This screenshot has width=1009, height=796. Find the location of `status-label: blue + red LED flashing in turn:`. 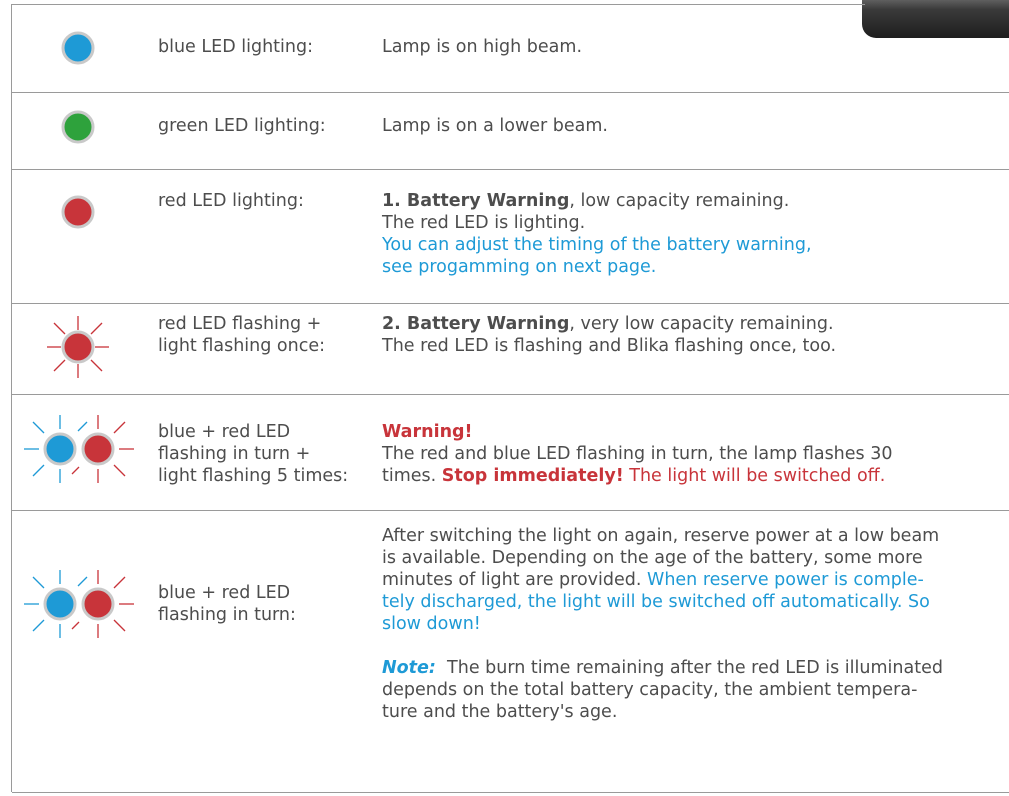

status-label: blue + red LED flashing in turn: is located at coordinates (227, 604).